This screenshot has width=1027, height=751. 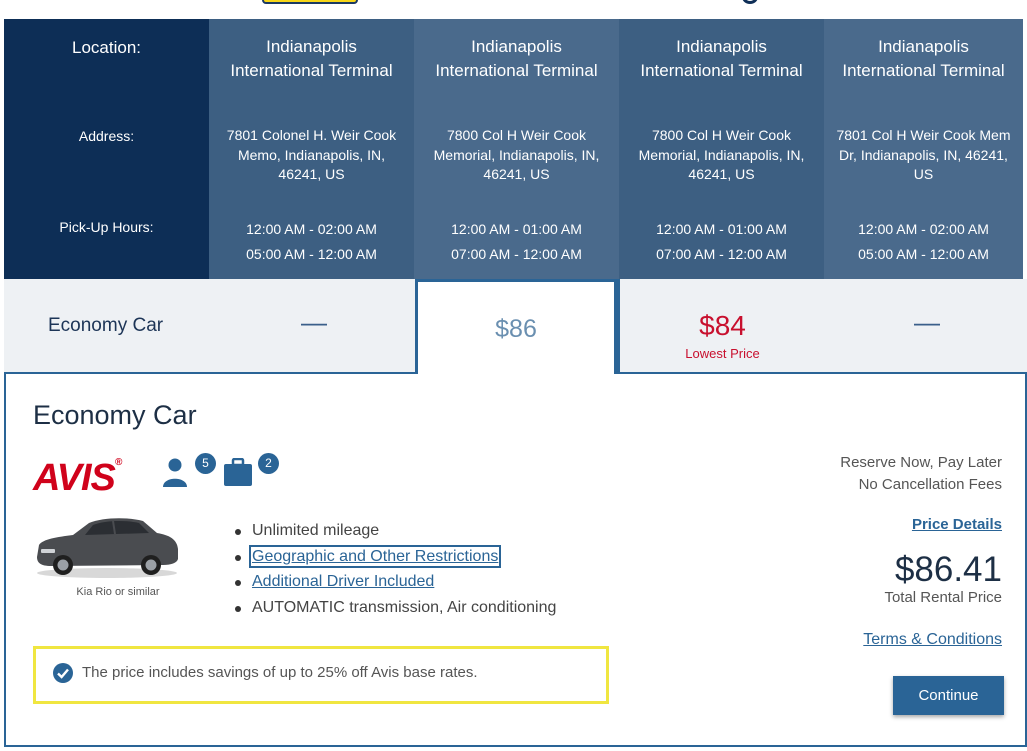 What do you see at coordinates (948, 569) in the screenshot?
I see `total-price: $86.41` at bounding box center [948, 569].